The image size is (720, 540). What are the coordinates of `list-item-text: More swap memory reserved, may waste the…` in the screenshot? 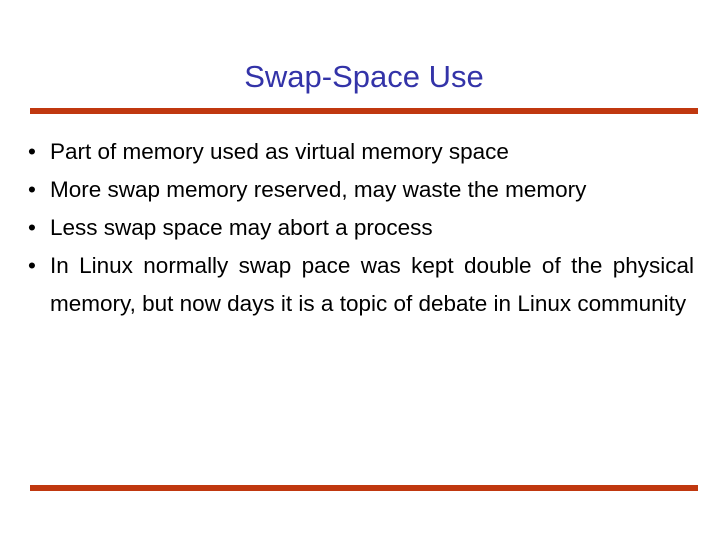 It's located at (318, 189).